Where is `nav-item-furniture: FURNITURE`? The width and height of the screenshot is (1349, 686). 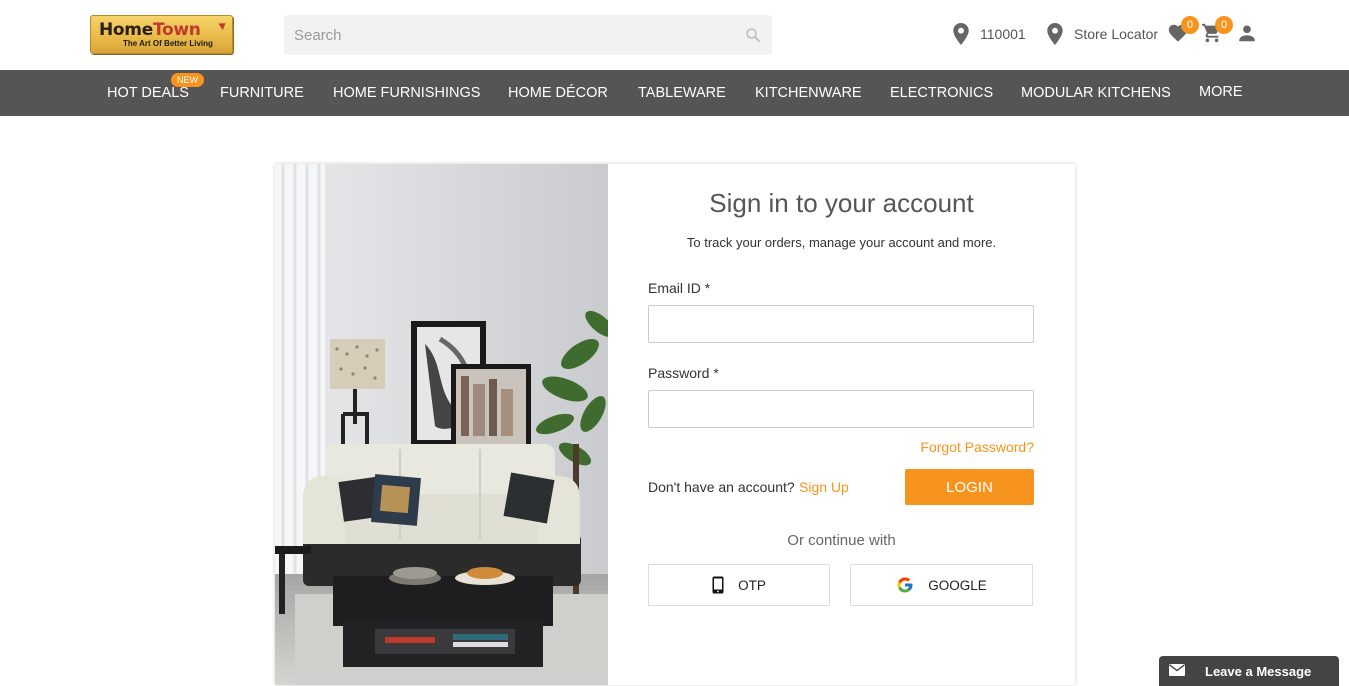 nav-item-furniture: FURNITURE is located at coordinates (262, 93).